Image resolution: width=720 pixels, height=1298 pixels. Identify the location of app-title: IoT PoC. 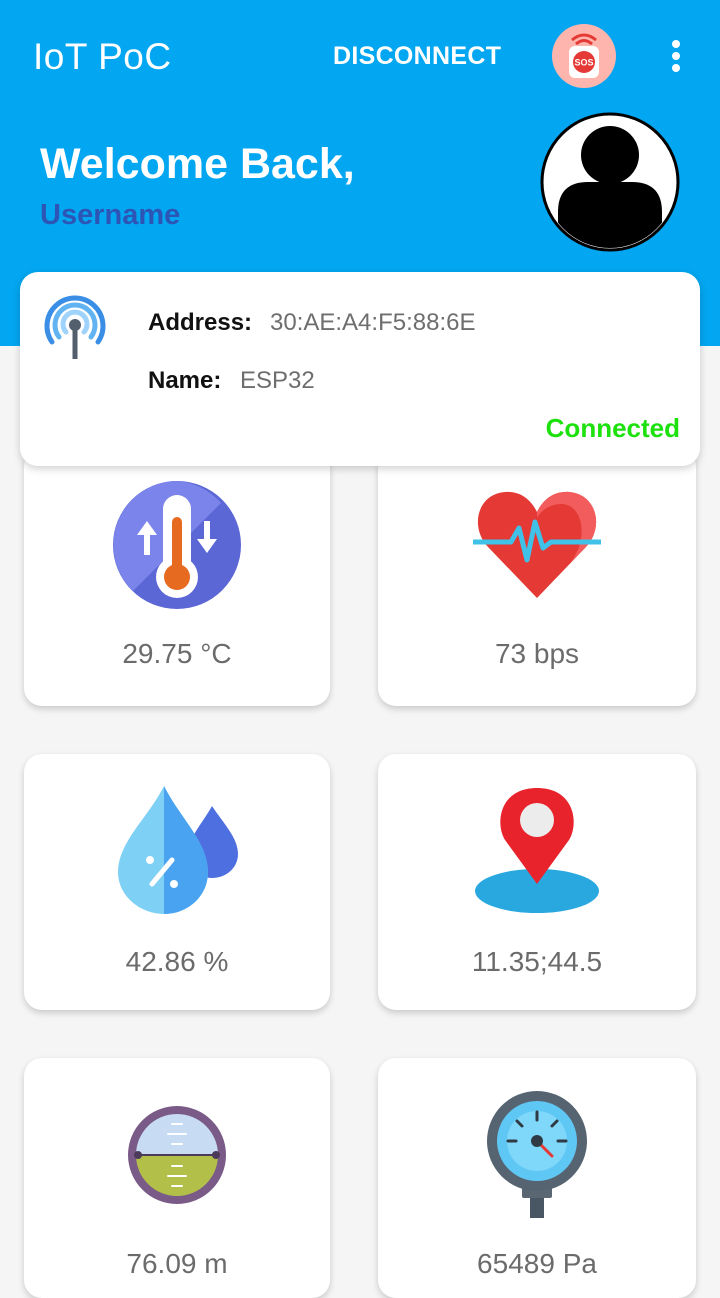
(102, 56).